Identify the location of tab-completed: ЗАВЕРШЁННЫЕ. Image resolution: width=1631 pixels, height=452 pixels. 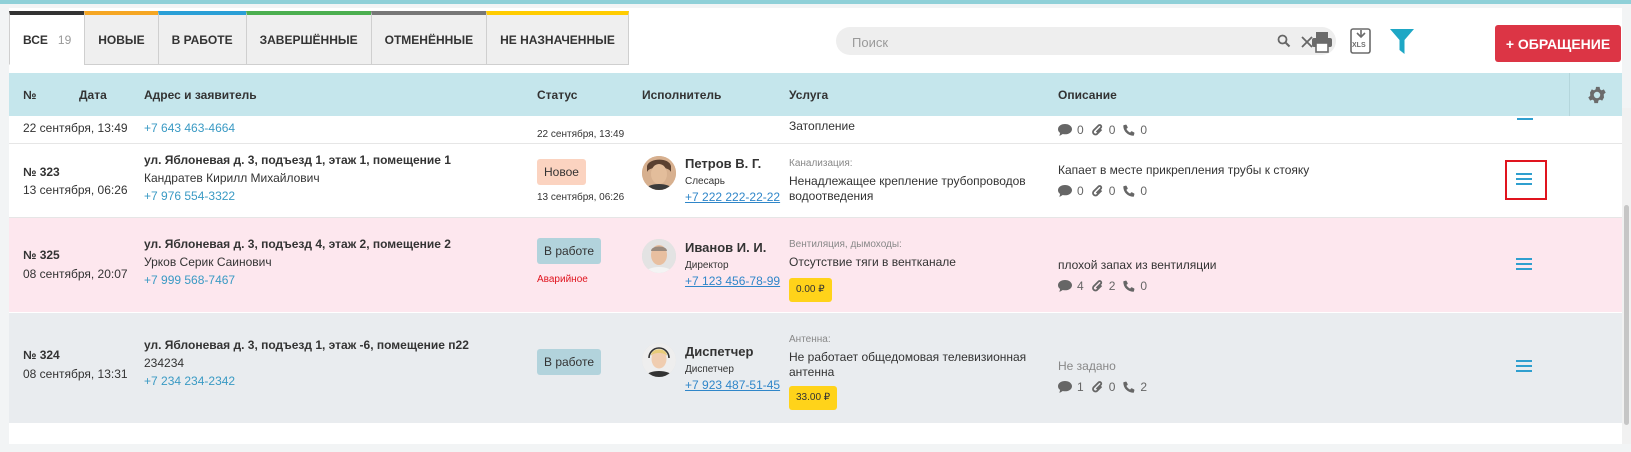
(308, 38).